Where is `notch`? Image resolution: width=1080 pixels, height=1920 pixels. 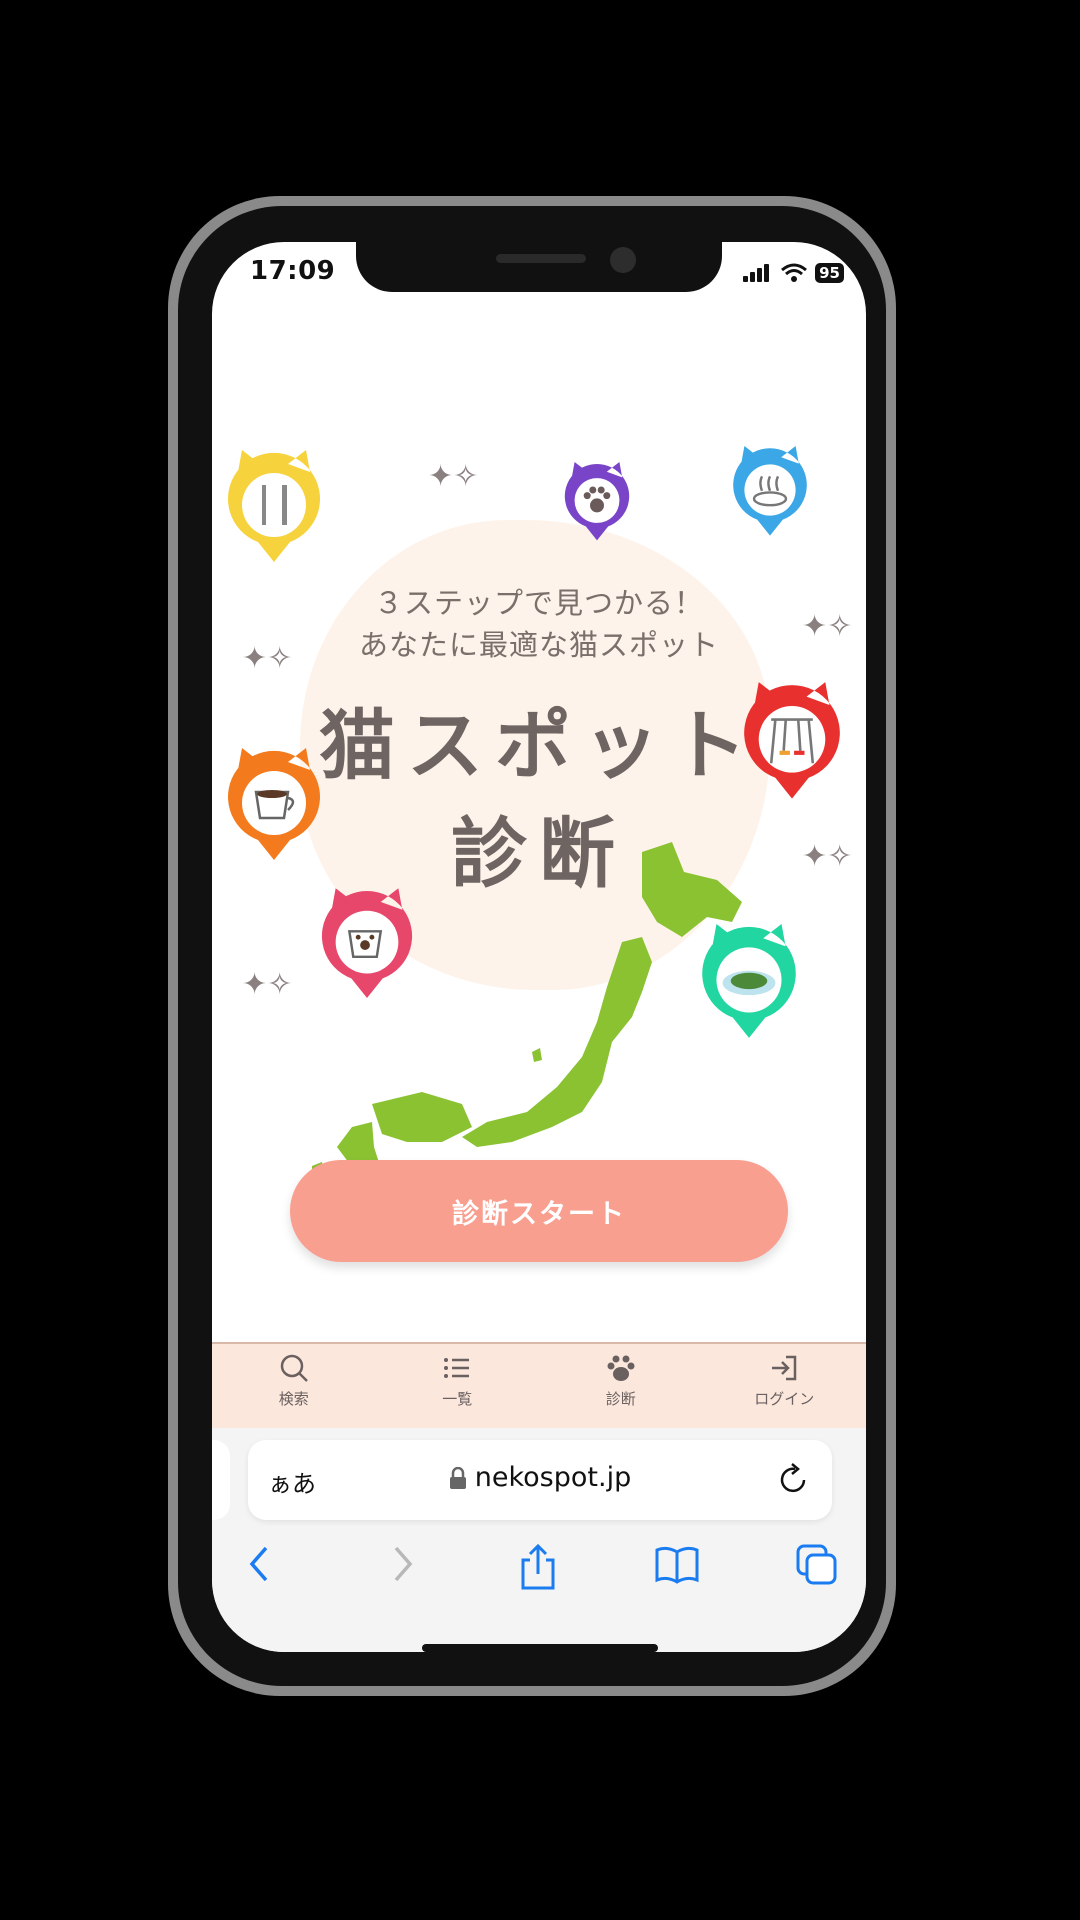
notch is located at coordinates (539, 267).